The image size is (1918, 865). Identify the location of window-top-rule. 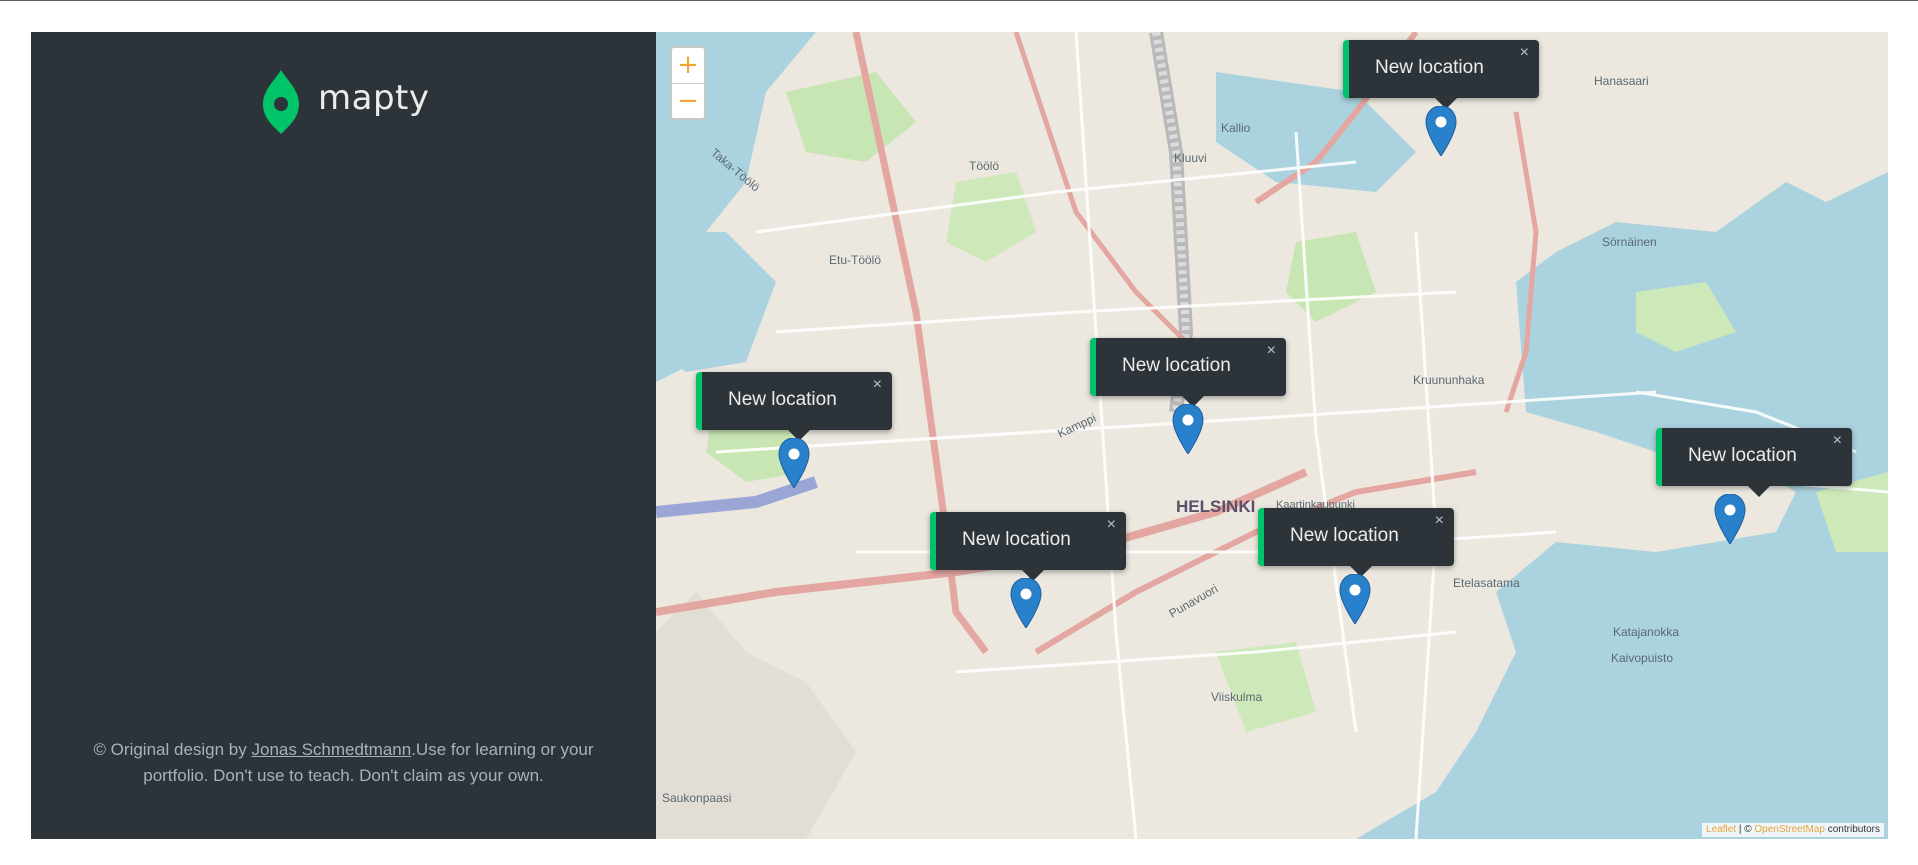
(959, 0).